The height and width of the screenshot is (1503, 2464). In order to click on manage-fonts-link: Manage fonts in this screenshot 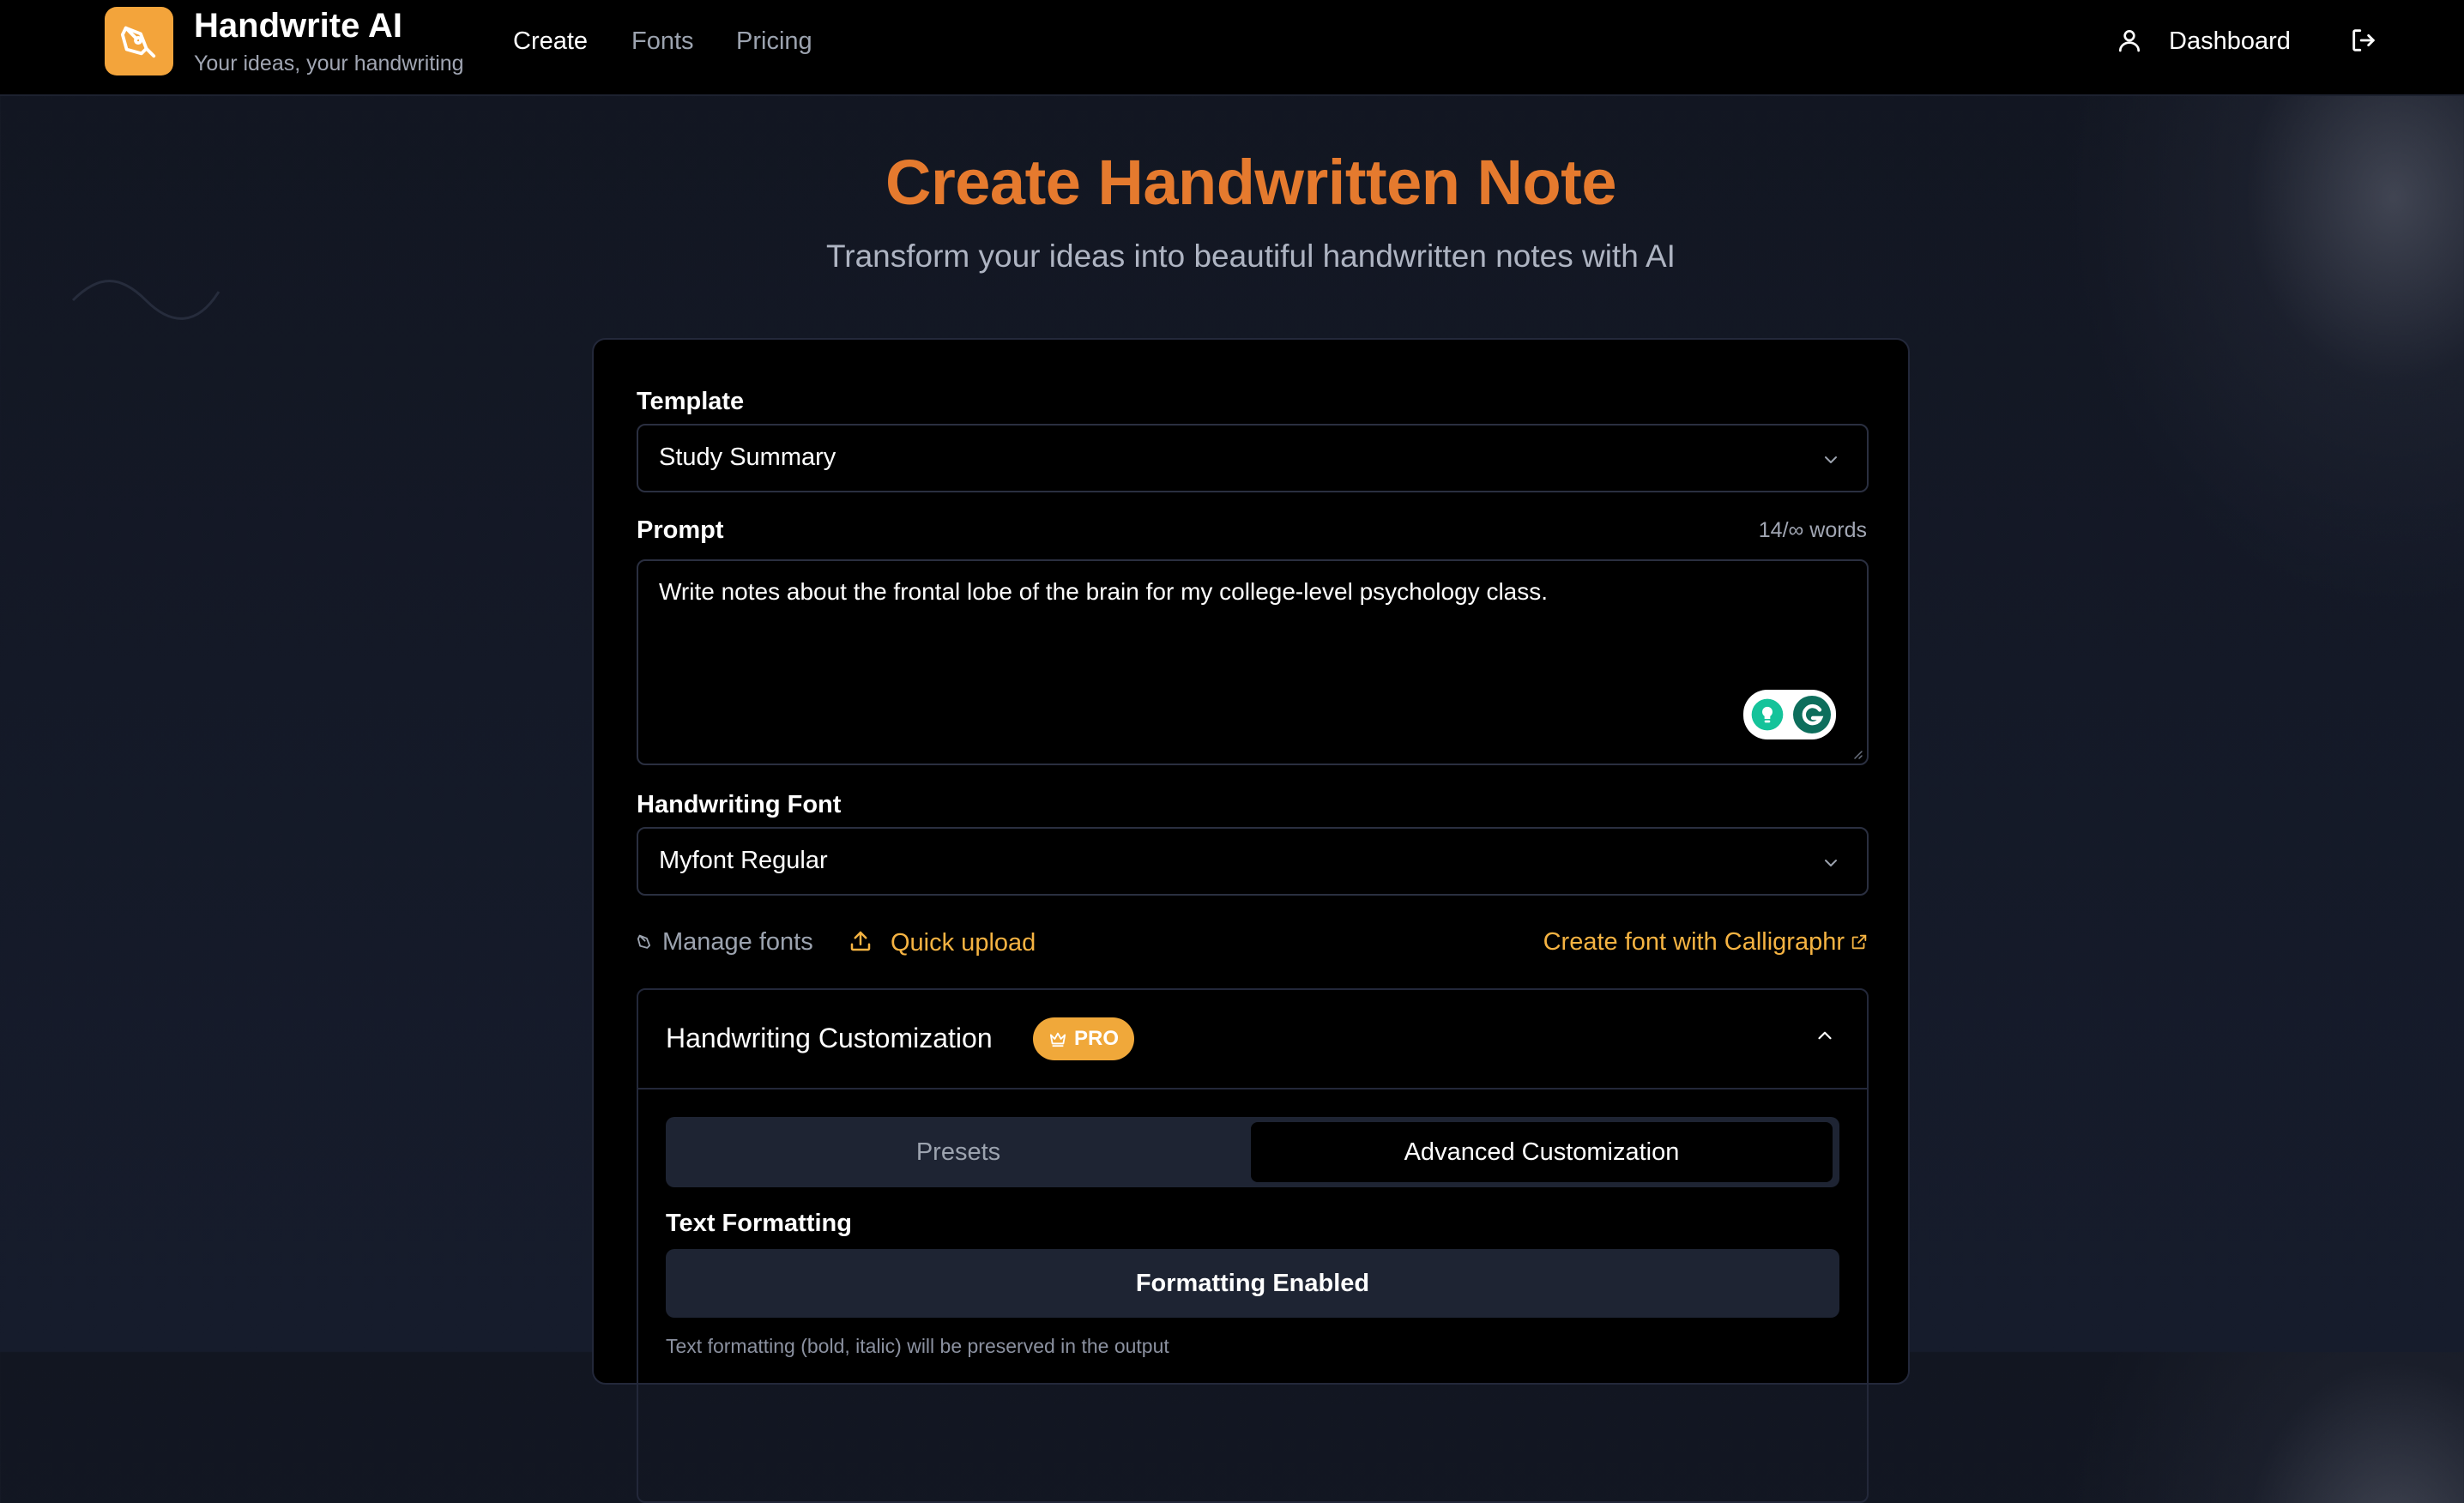, I will do `click(725, 942)`.